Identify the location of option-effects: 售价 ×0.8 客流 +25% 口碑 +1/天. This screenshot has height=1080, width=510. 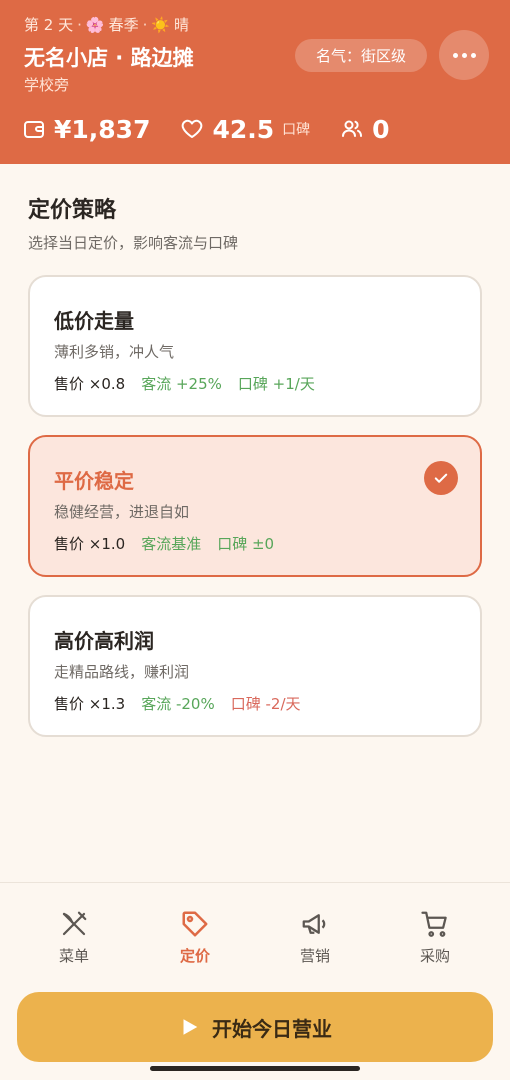
(184, 383).